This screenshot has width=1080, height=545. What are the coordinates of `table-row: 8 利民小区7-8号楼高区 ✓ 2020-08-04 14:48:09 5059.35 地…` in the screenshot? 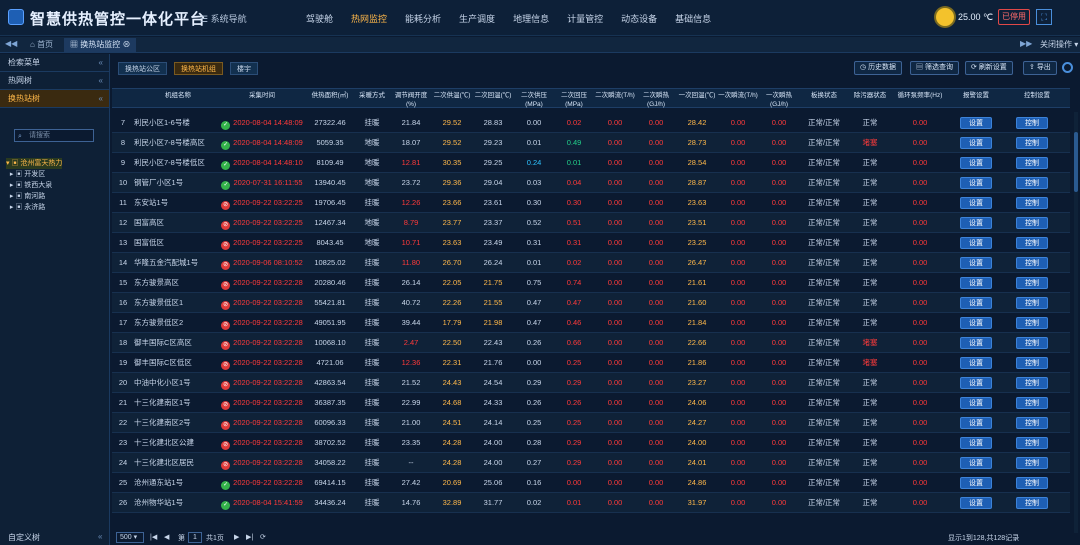 It's located at (591, 143).